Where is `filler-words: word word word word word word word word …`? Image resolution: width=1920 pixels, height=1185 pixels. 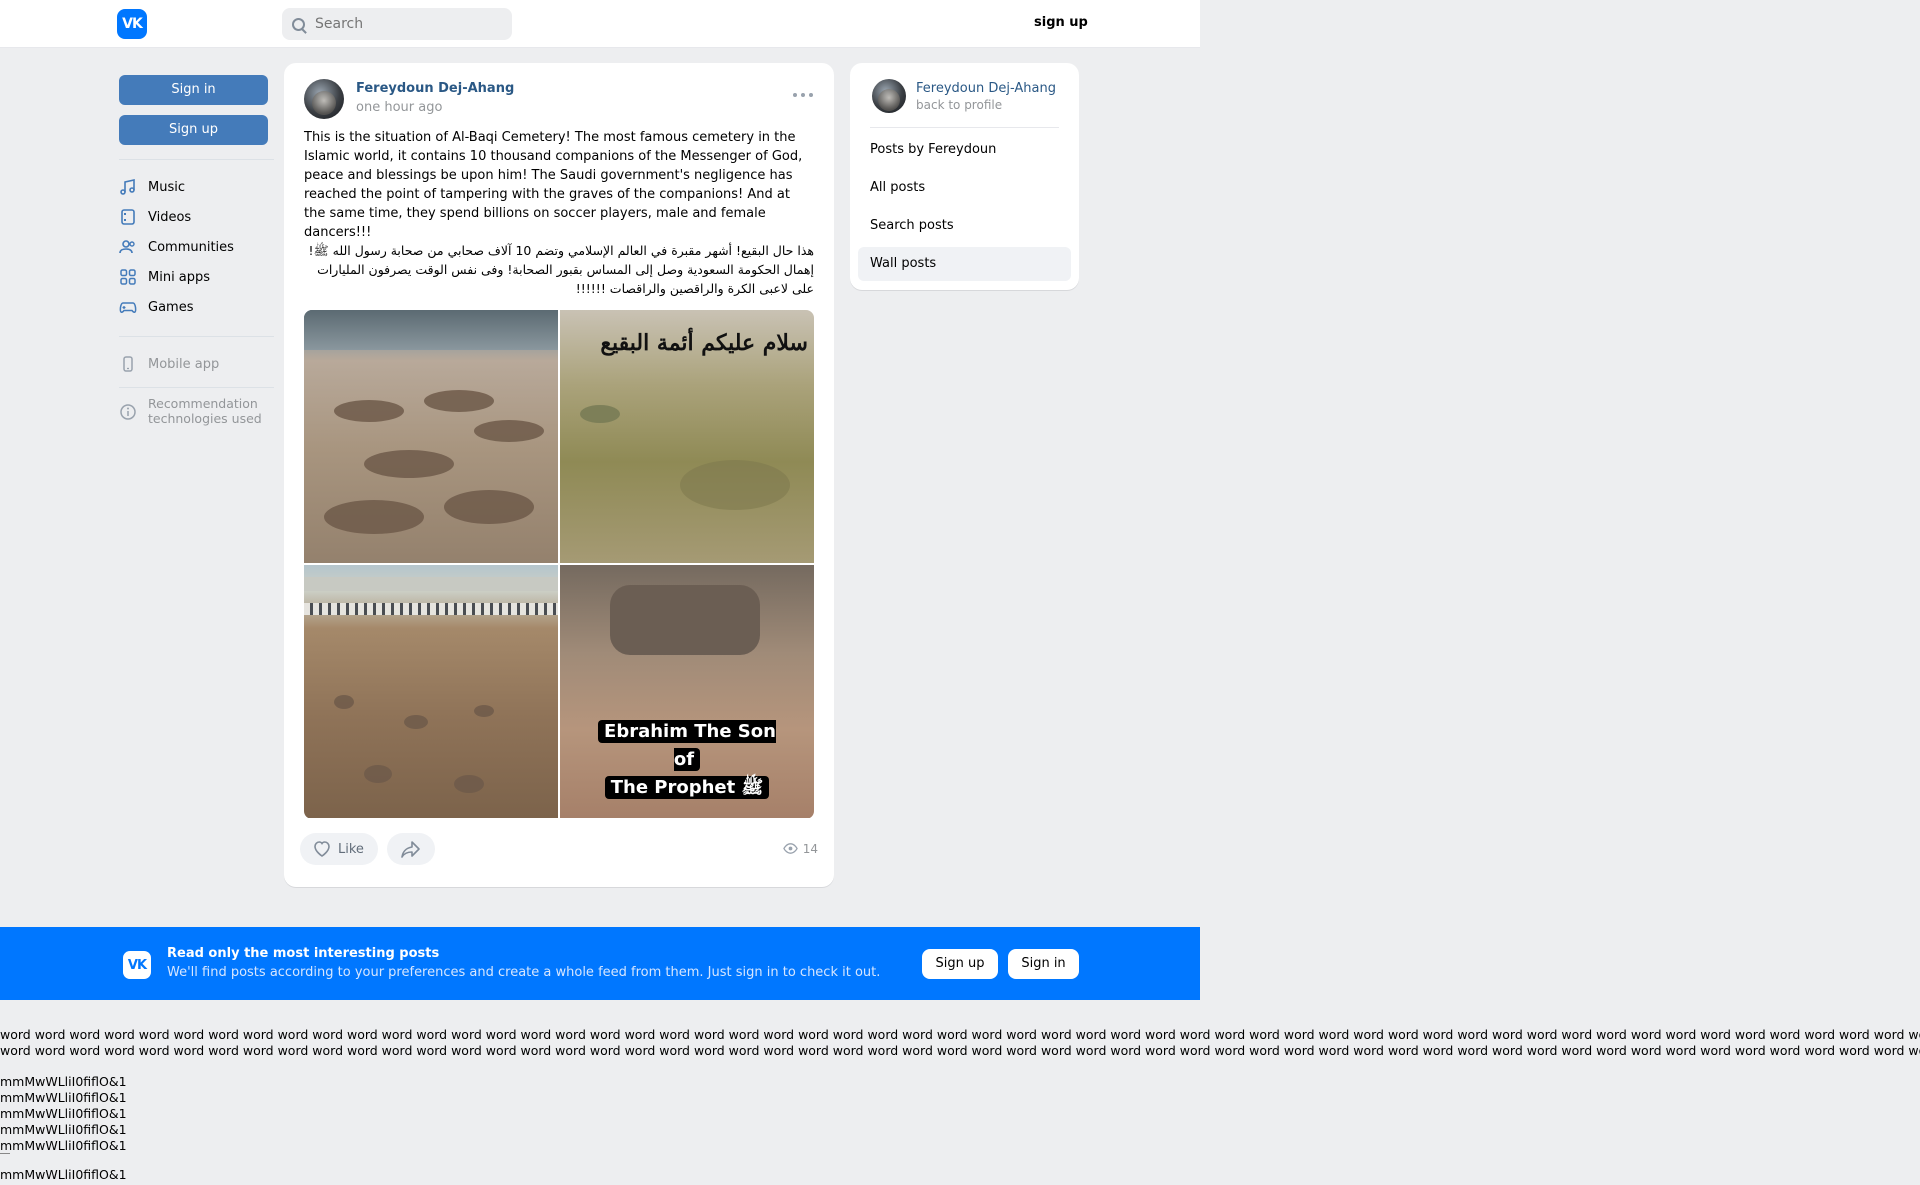 filler-words: word word word word word word word word … is located at coordinates (960, 1043).